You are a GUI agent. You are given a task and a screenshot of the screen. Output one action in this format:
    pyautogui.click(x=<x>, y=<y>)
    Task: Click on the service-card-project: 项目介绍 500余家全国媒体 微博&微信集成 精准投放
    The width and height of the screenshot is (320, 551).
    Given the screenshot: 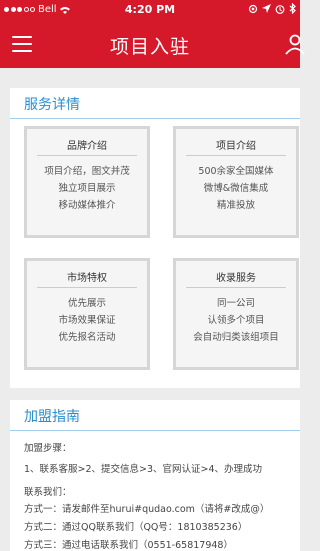 What is the action you would take?
    pyautogui.click(x=236, y=182)
    